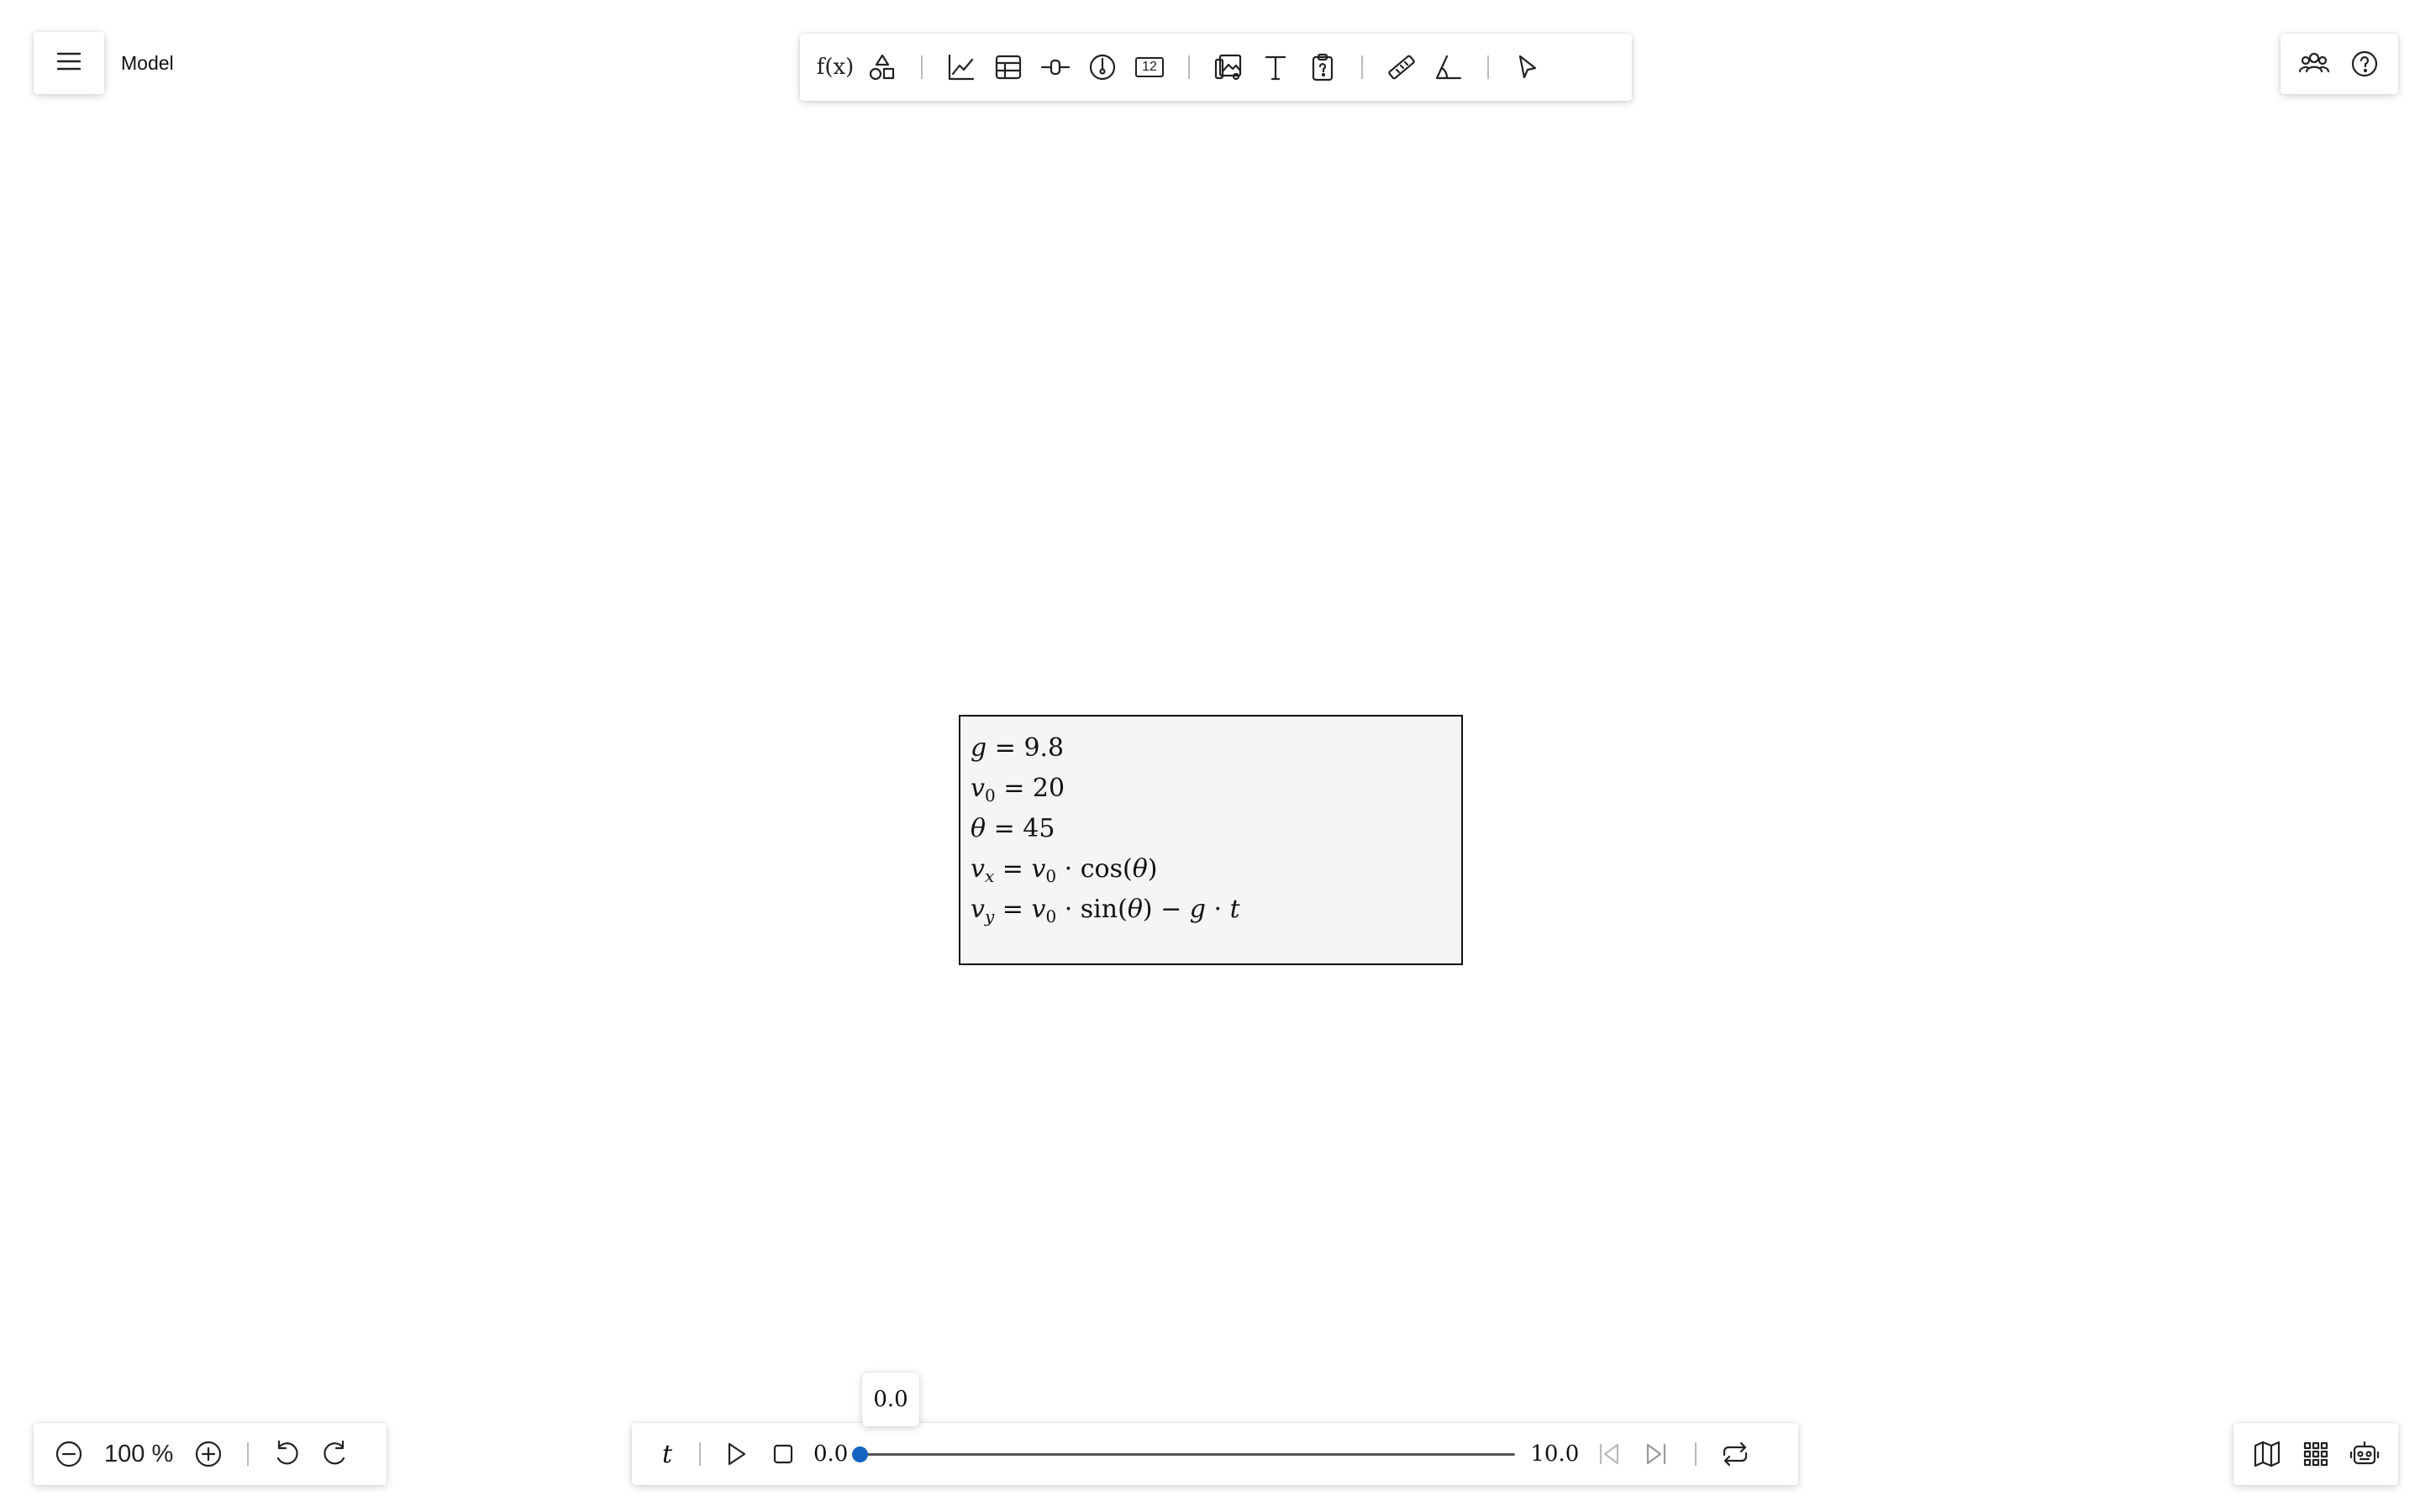 This screenshot has width=2420, height=1512. I want to click on grid-button, so click(2315, 1454).